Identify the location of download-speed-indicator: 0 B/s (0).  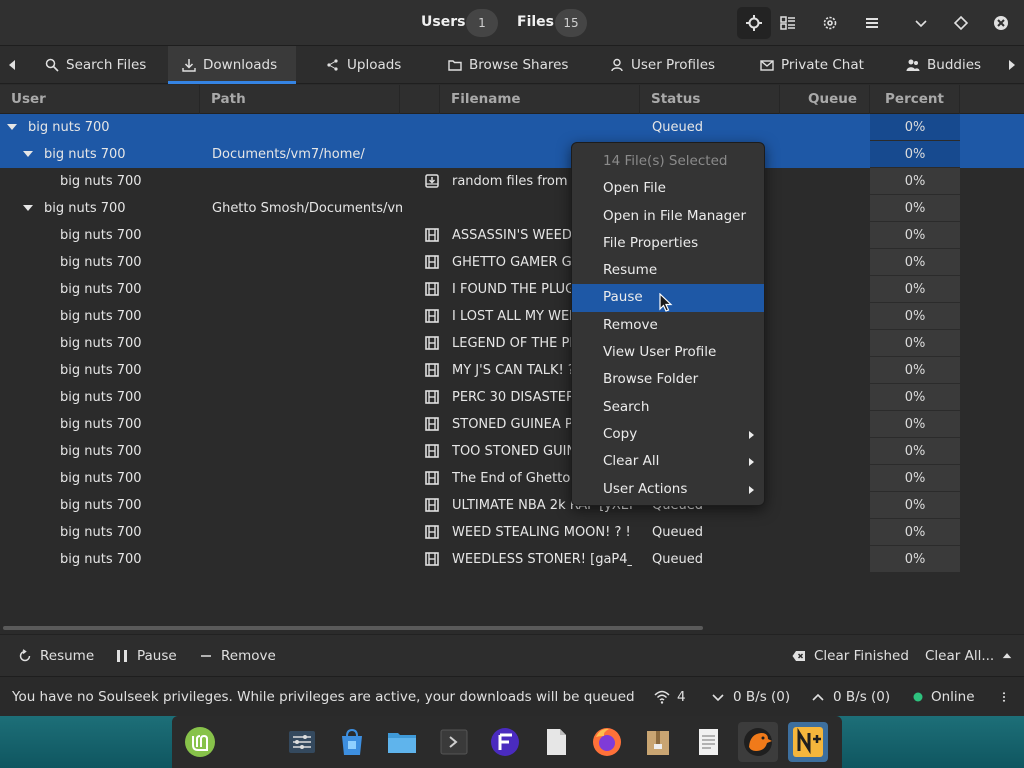
(750, 697).